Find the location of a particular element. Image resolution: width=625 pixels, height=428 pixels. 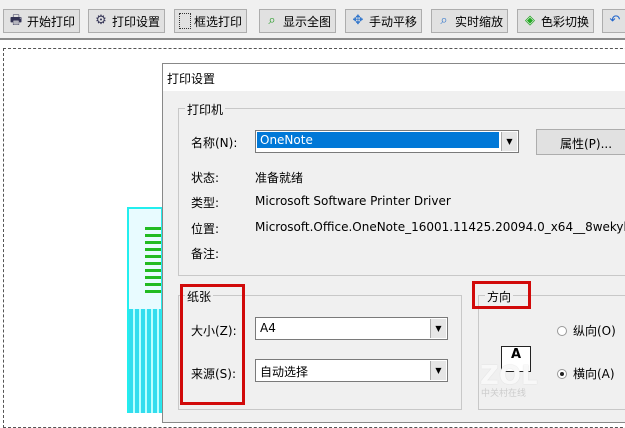

start-print-button: 🖶 开始打印 is located at coordinates (42, 21).